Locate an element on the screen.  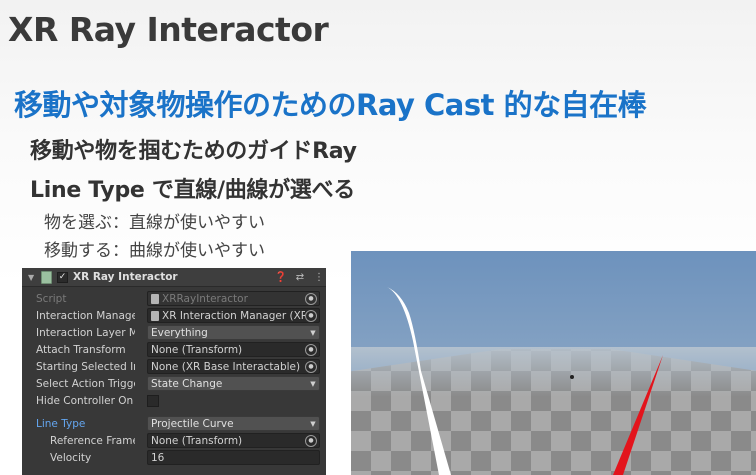
bullet-line-type: Line Type で直線/曲線が選べる is located at coordinates (192, 190).